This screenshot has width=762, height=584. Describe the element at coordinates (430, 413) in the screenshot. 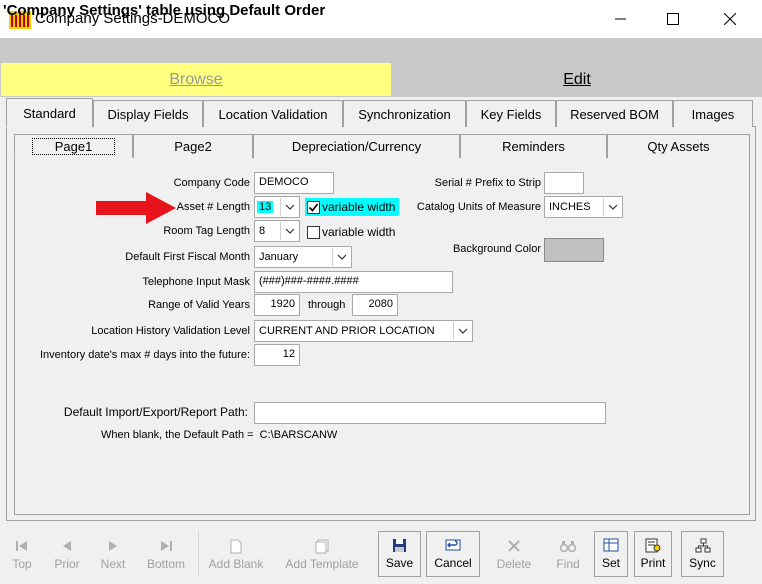

I see `default-path-input` at that location.